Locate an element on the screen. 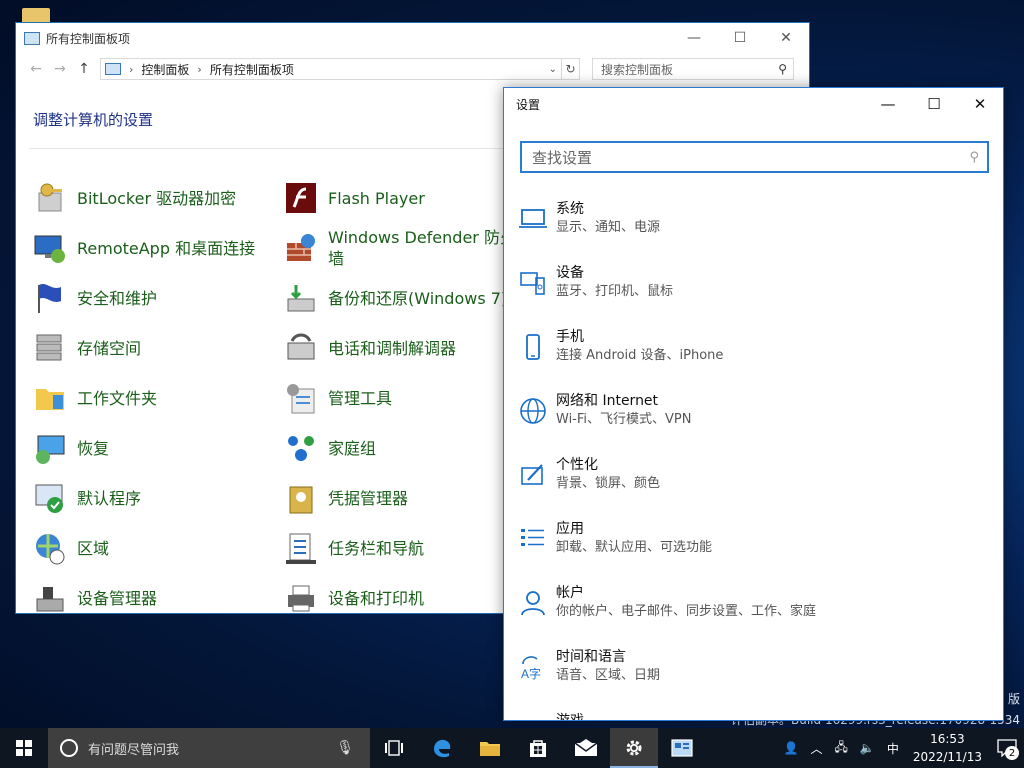 Image resolution: width=1024 pixels, height=768 pixels. control-panel-item: 区域 is located at coordinates (71, 548).